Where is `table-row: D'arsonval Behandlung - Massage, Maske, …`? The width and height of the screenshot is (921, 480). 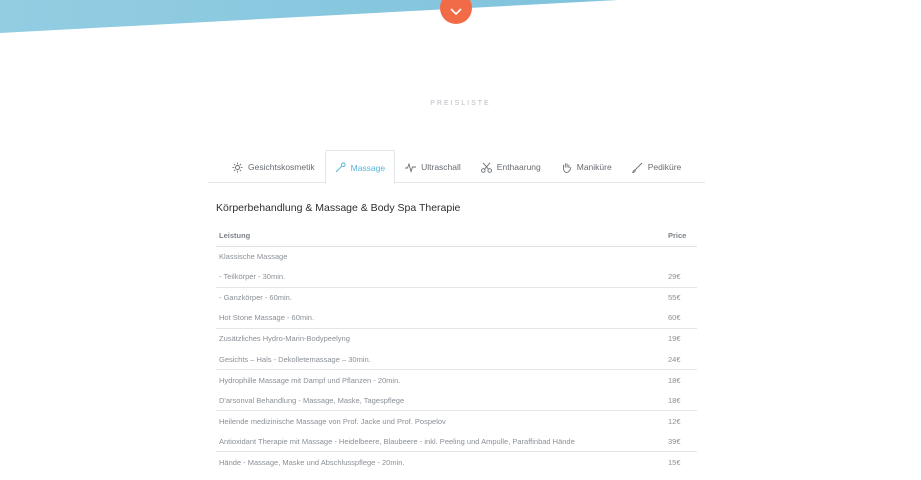 table-row: D'arsonval Behandlung - Massage, Maske, … is located at coordinates (456, 400).